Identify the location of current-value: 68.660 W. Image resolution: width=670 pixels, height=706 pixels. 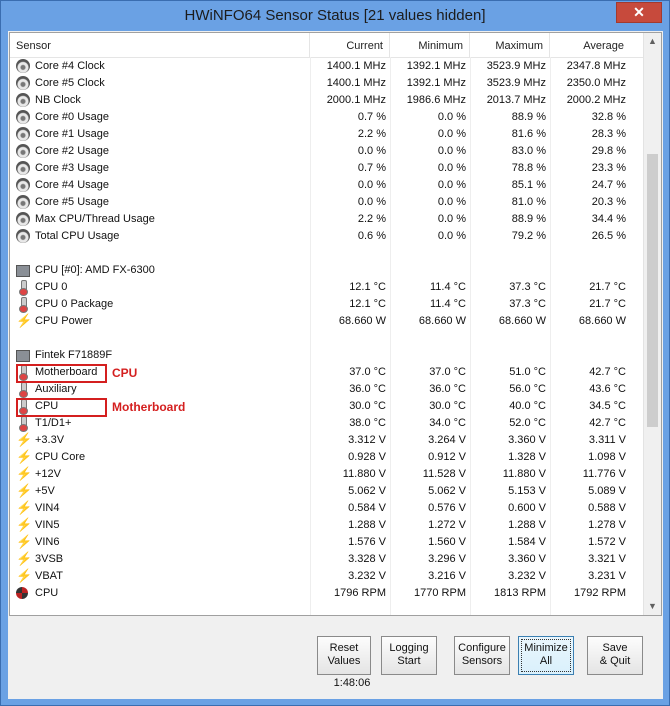
(362, 321).